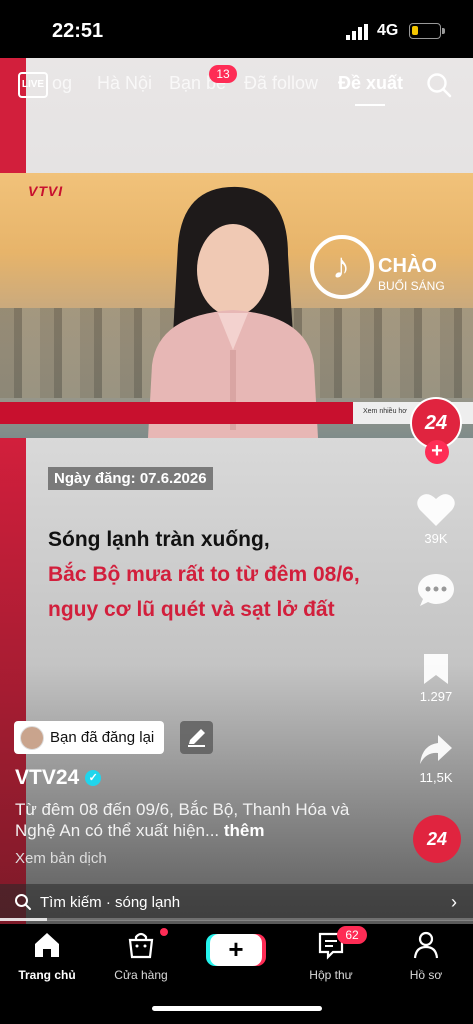 The image size is (473, 1024). Describe the element at coordinates (47, 945) in the screenshot. I see `home-icon` at that location.